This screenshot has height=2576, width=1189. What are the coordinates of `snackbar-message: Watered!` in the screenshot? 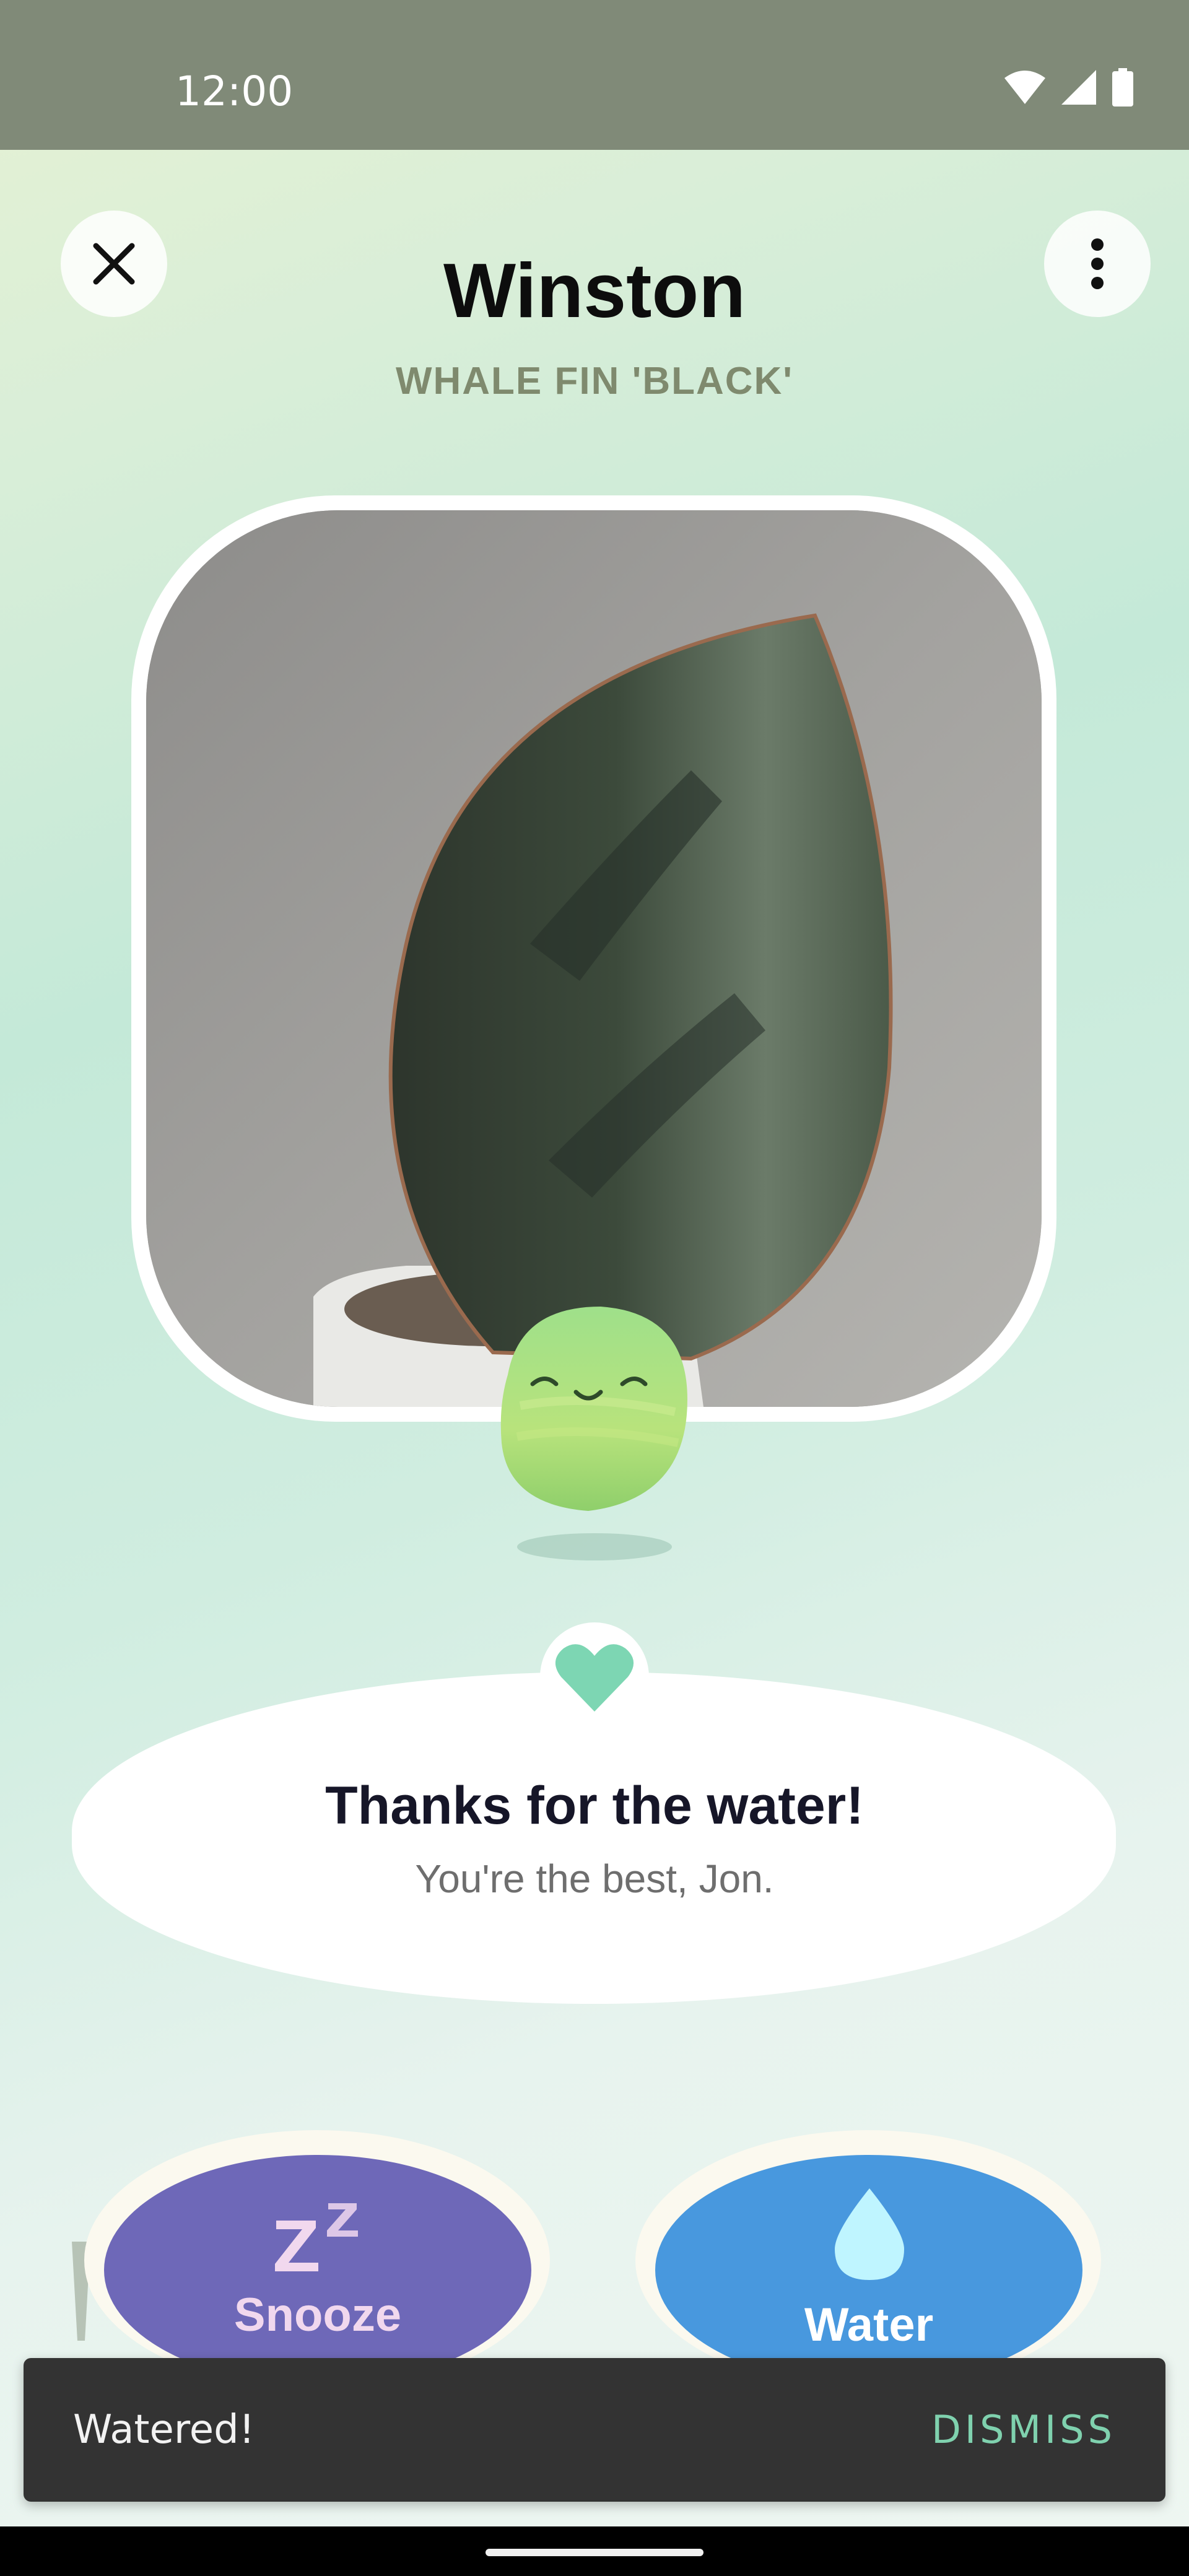 It's located at (164, 2430).